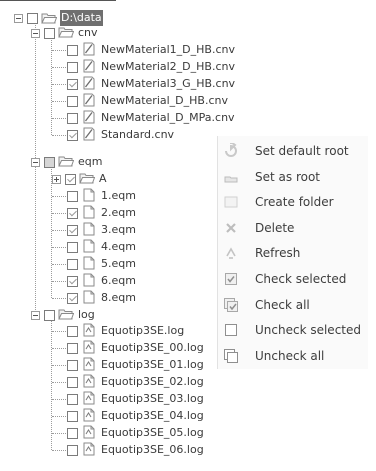 This screenshot has height=471, width=376. I want to click on tree-node-label: Equotip3SE.log, so click(142, 331).